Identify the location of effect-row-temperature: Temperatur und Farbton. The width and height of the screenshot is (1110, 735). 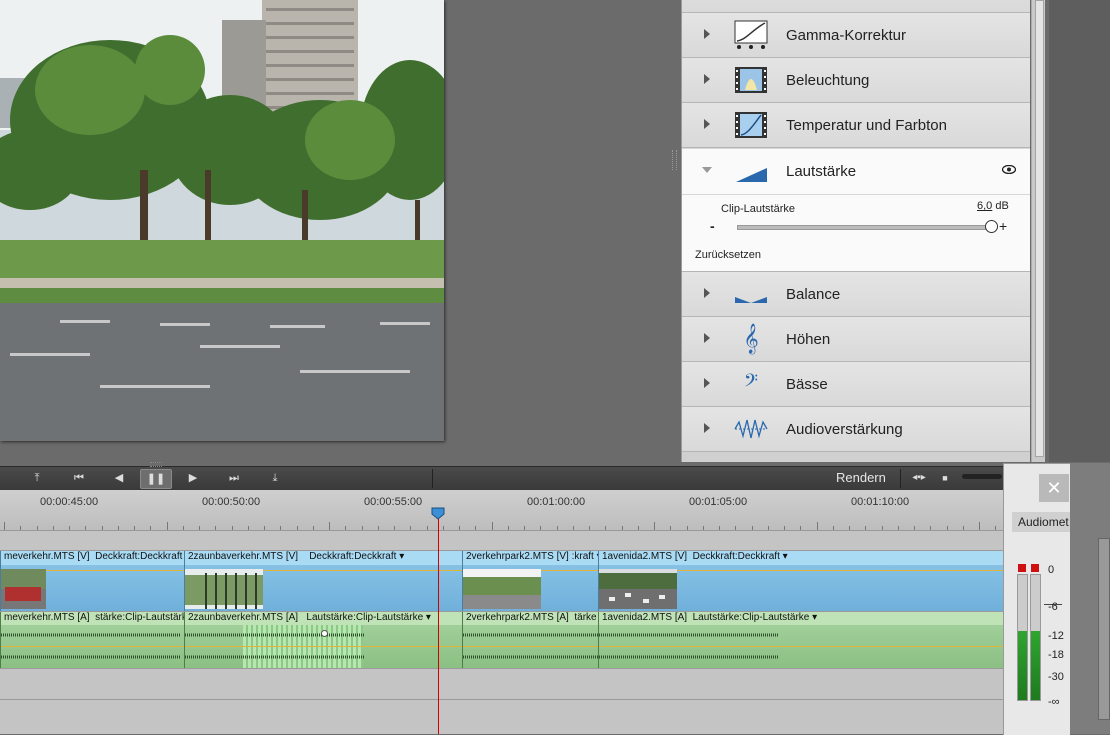
(856, 125).